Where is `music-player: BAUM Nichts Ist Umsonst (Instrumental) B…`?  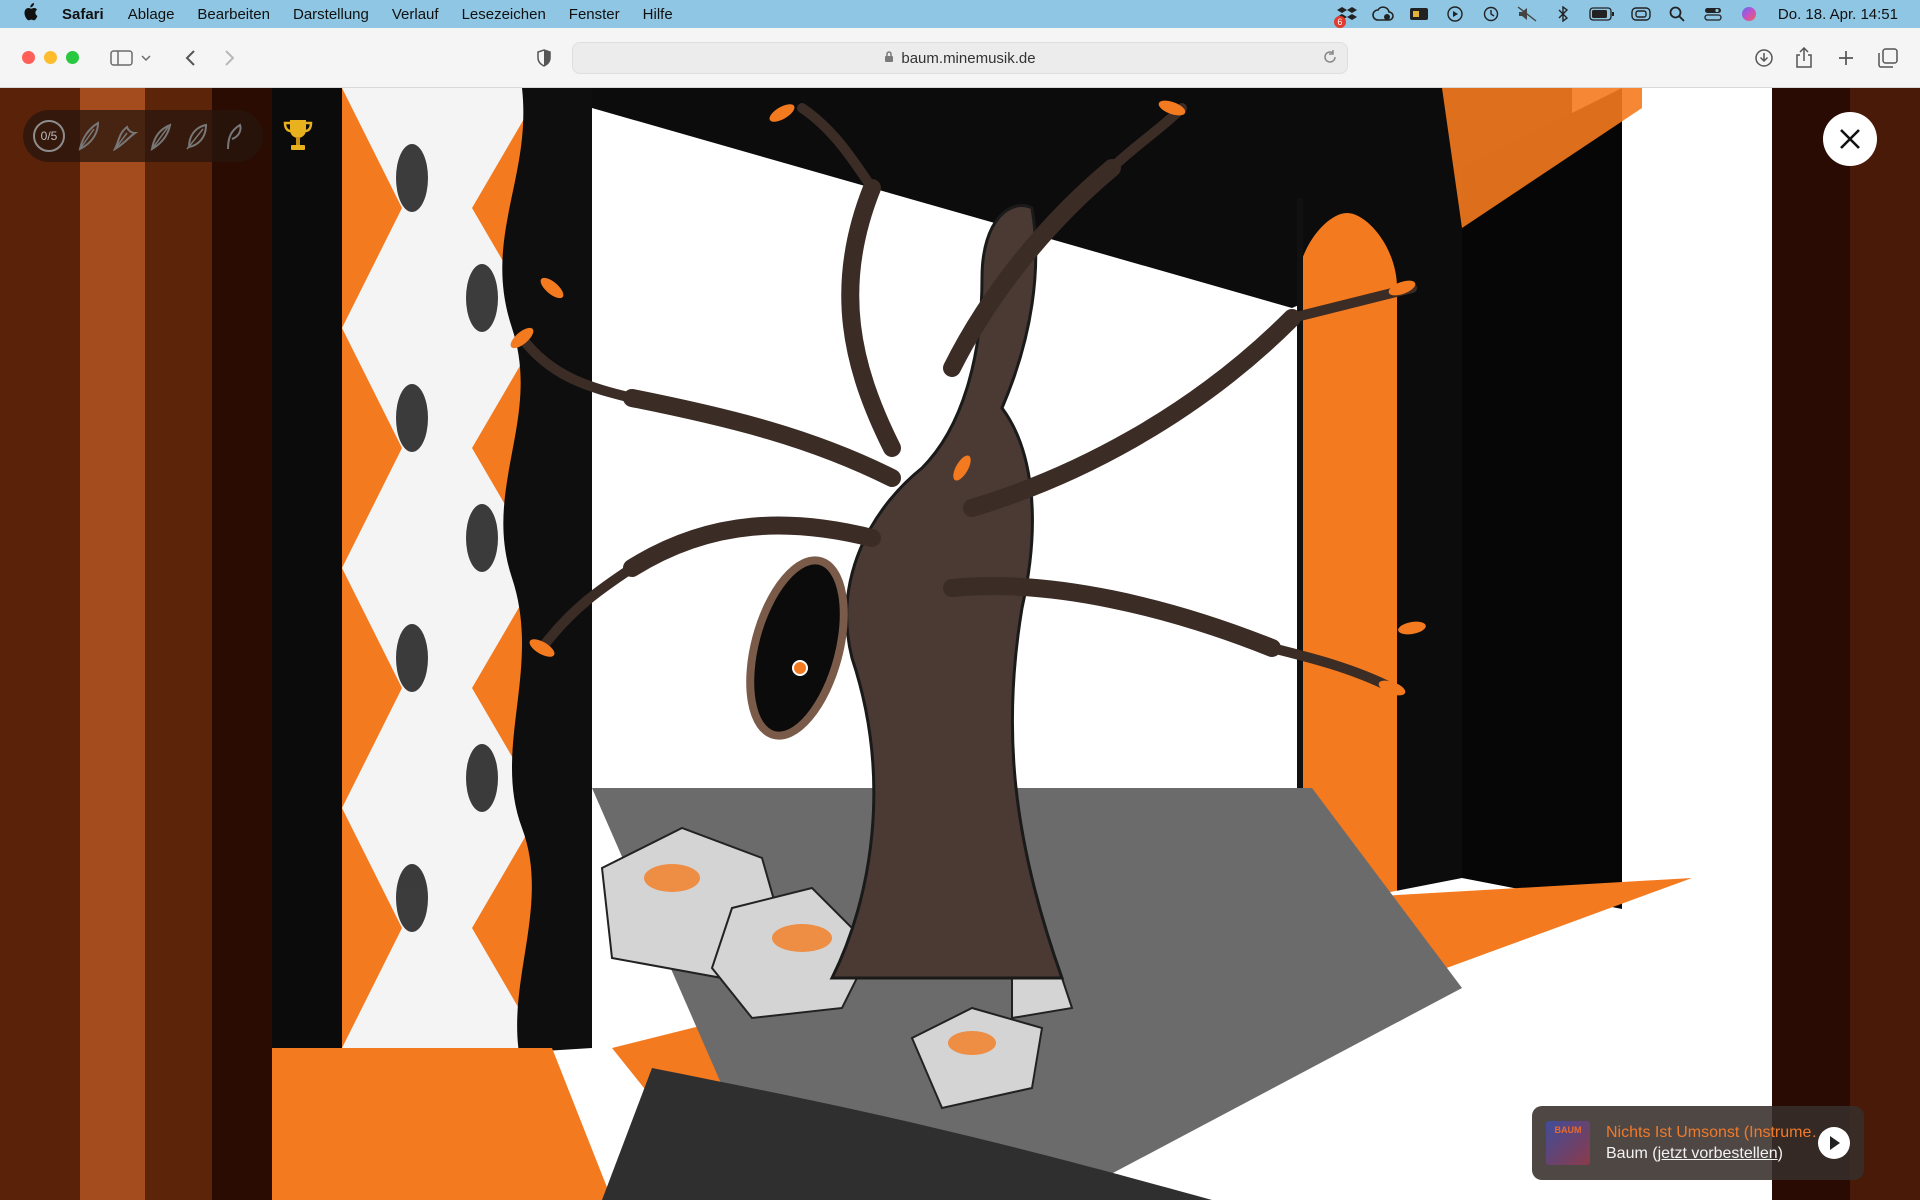 music-player: BAUM Nichts Ist Umsonst (Instrumental) B… is located at coordinates (1698, 1143).